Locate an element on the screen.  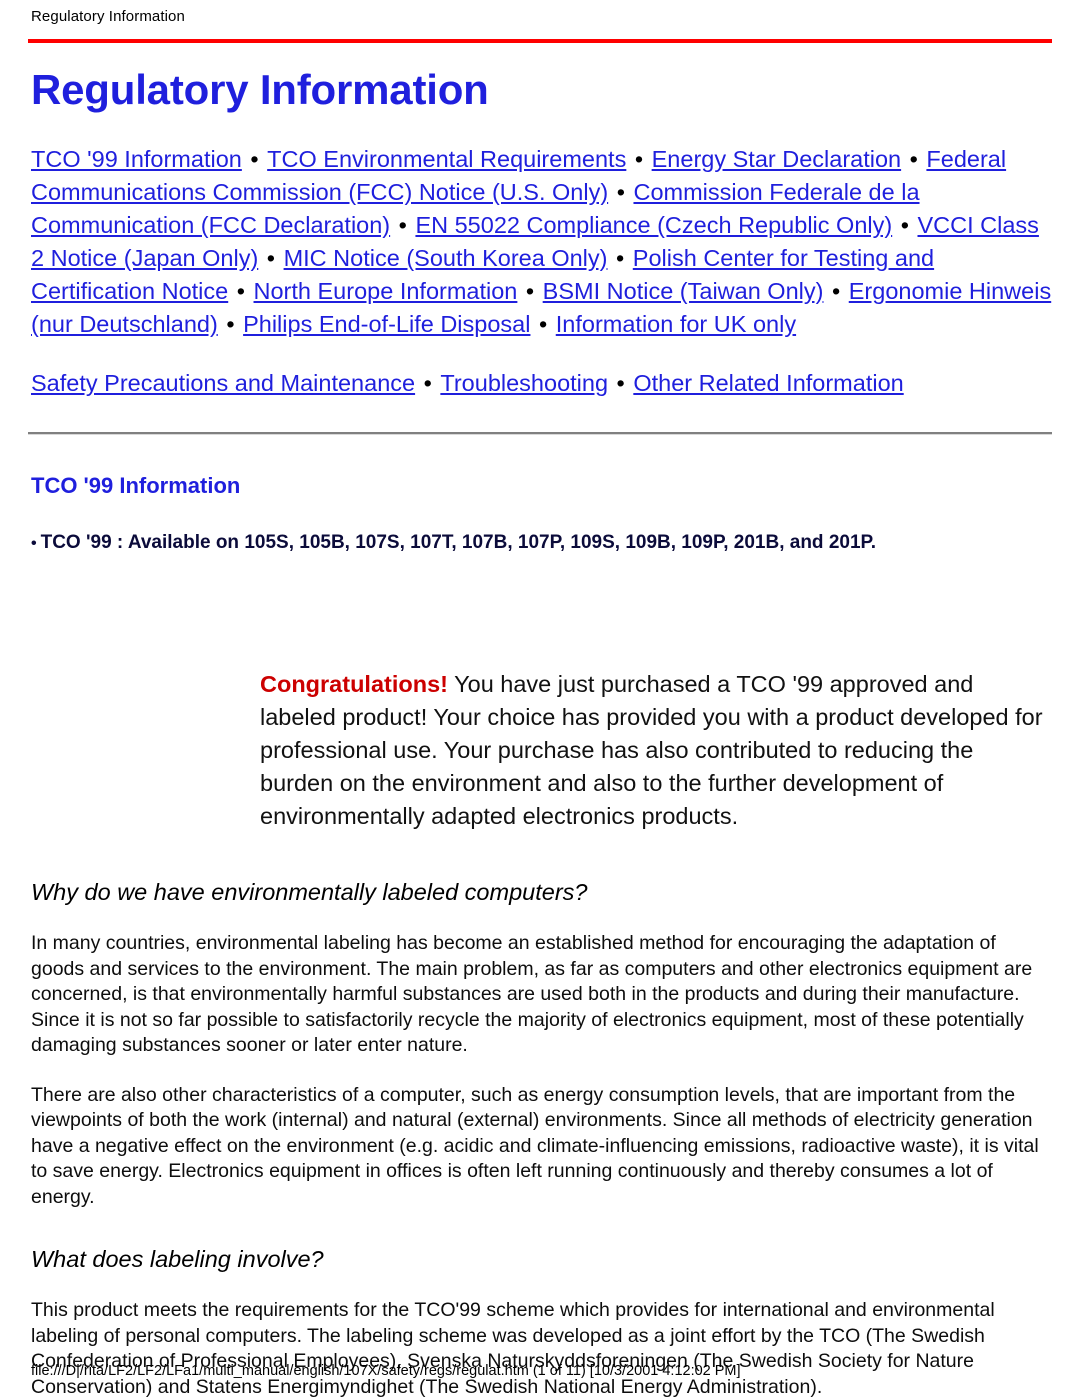
congratulations-lead: Congratulations! is located at coordinates (354, 684).